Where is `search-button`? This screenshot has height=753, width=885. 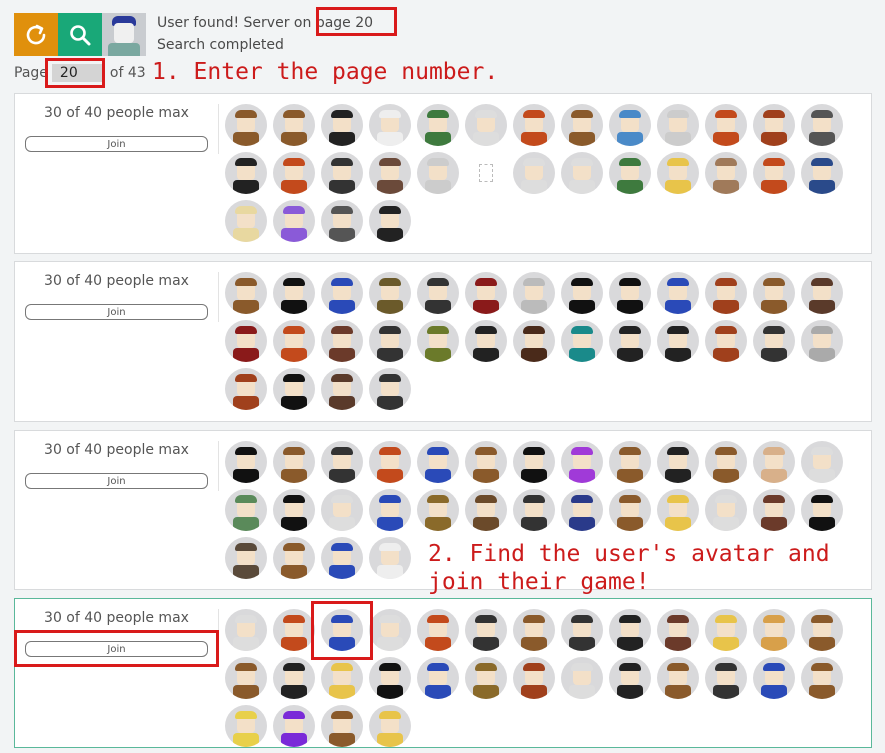
search-button is located at coordinates (80, 34).